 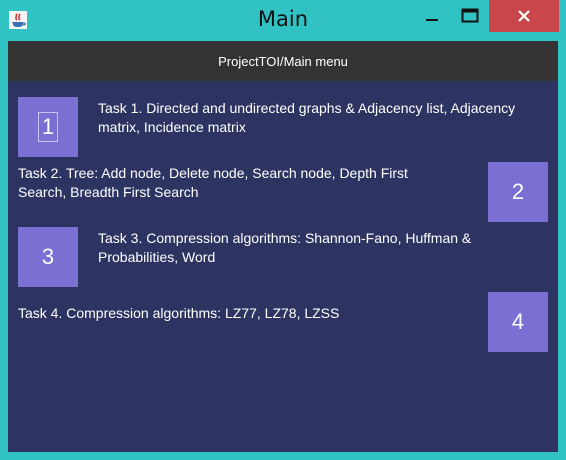 I want to click on menu-bar-label: ProjectTOI/Main menu, so click(x=283, y=61).